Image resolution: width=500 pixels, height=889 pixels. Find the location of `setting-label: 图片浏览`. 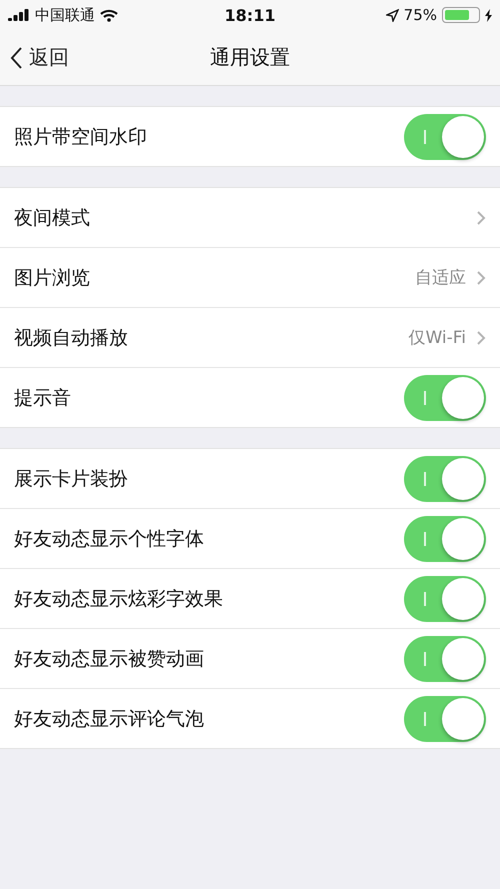

setting-label: 图片浏览 is located at coordinates (52, 278).